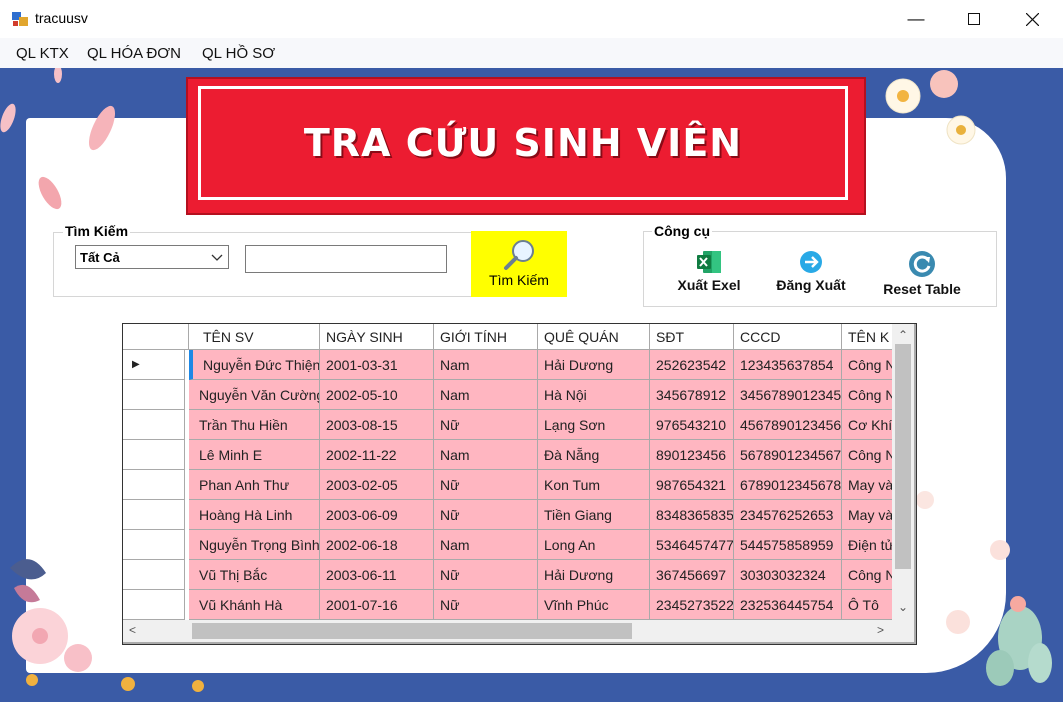 Image resolution: width=1063 pixels, height=702 pixels. Describe the element at coordinates (377, 455) in the screenshot. I see `grid-cell: 2002-11-22` at that location.